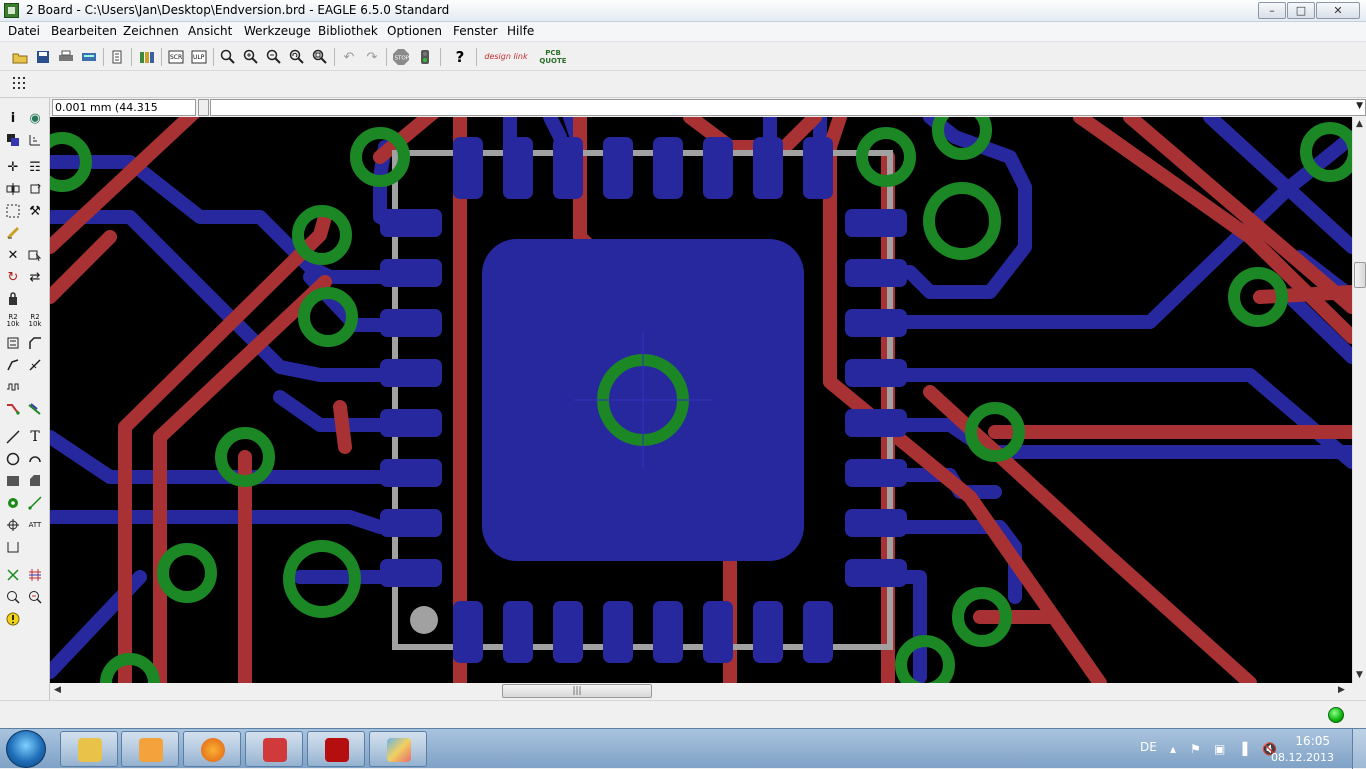 The height and width of the screenshot is (769, 1366). Describe the element at coordinates (297, 57) in the screenshot. I see `zoom-redraw-icon` at that location.